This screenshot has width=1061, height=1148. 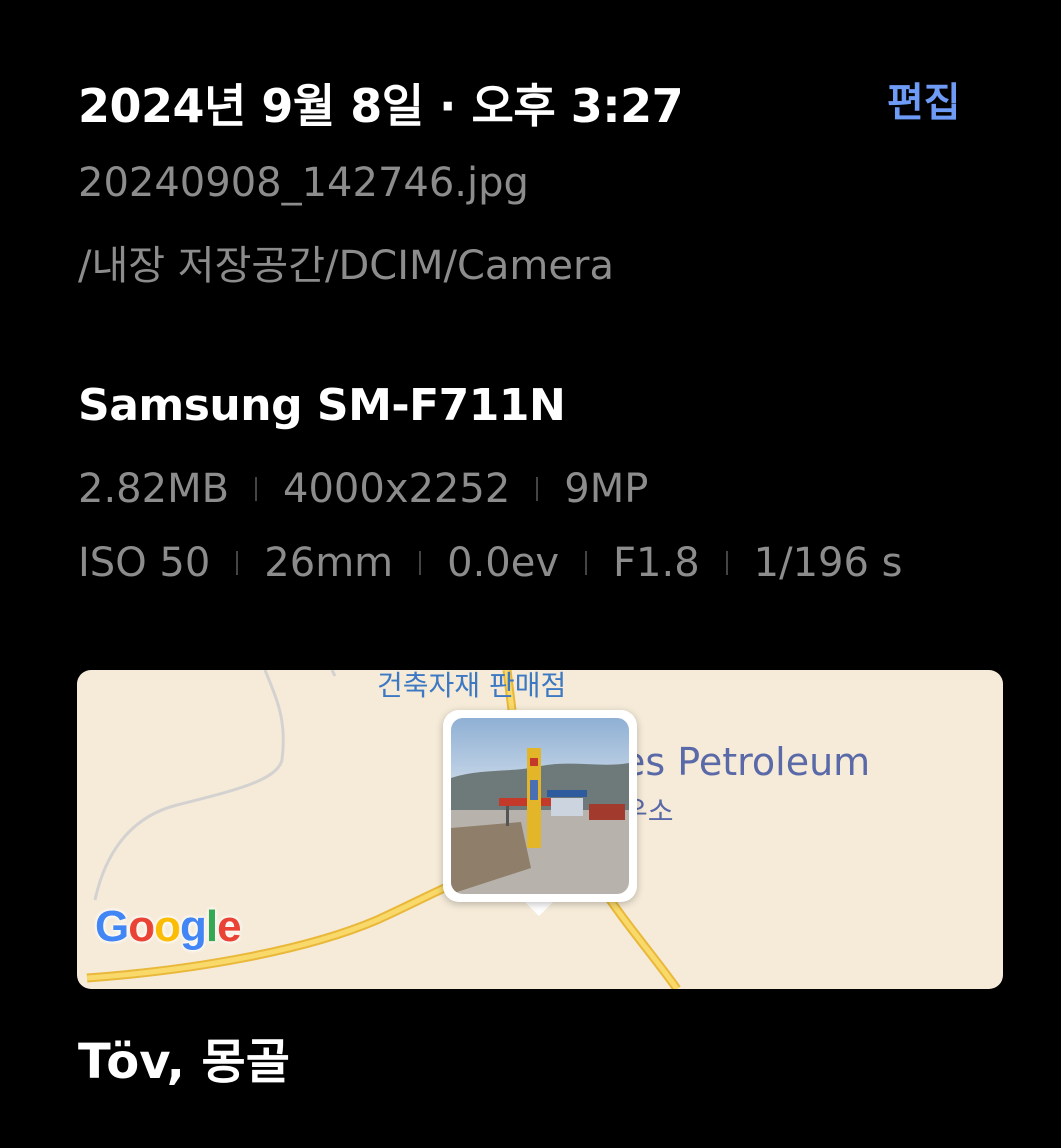 I want to click on map-label-store: 건축자재 판매점, so click(x=472, y=686).